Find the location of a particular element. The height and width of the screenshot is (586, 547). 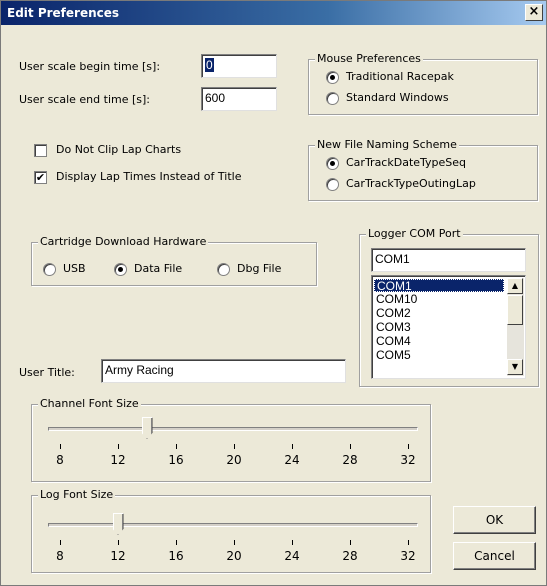

radio-dbg-file is located at coordinates (223, 269).